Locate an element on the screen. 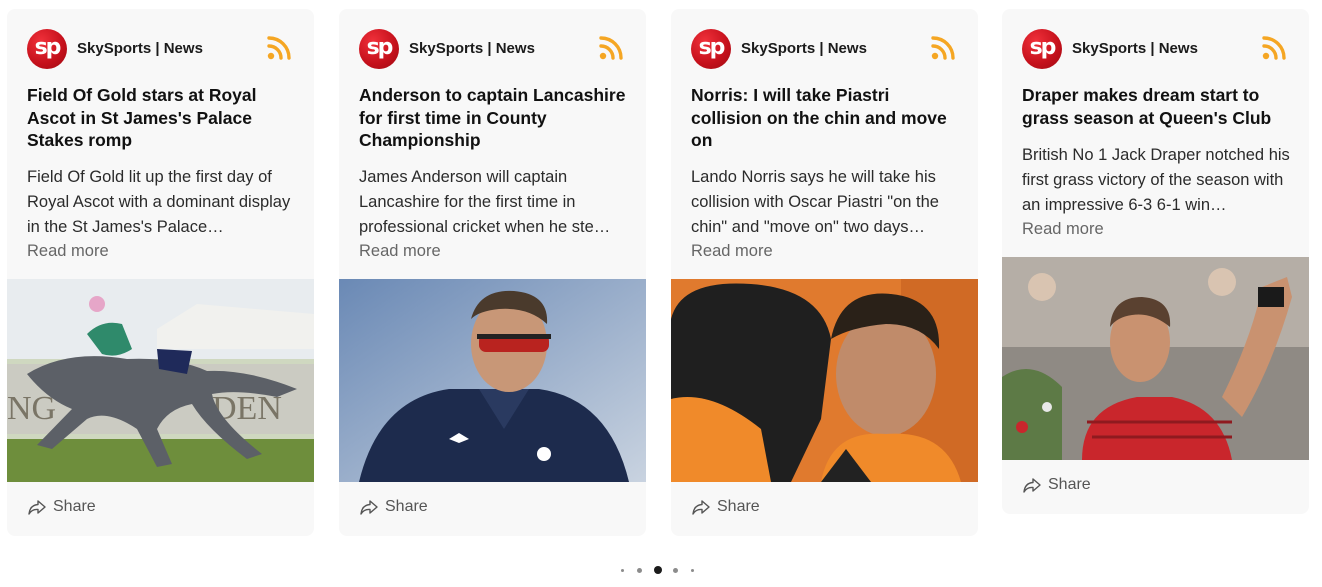  f1-drivers-photo is located at coordinates (824, 380).